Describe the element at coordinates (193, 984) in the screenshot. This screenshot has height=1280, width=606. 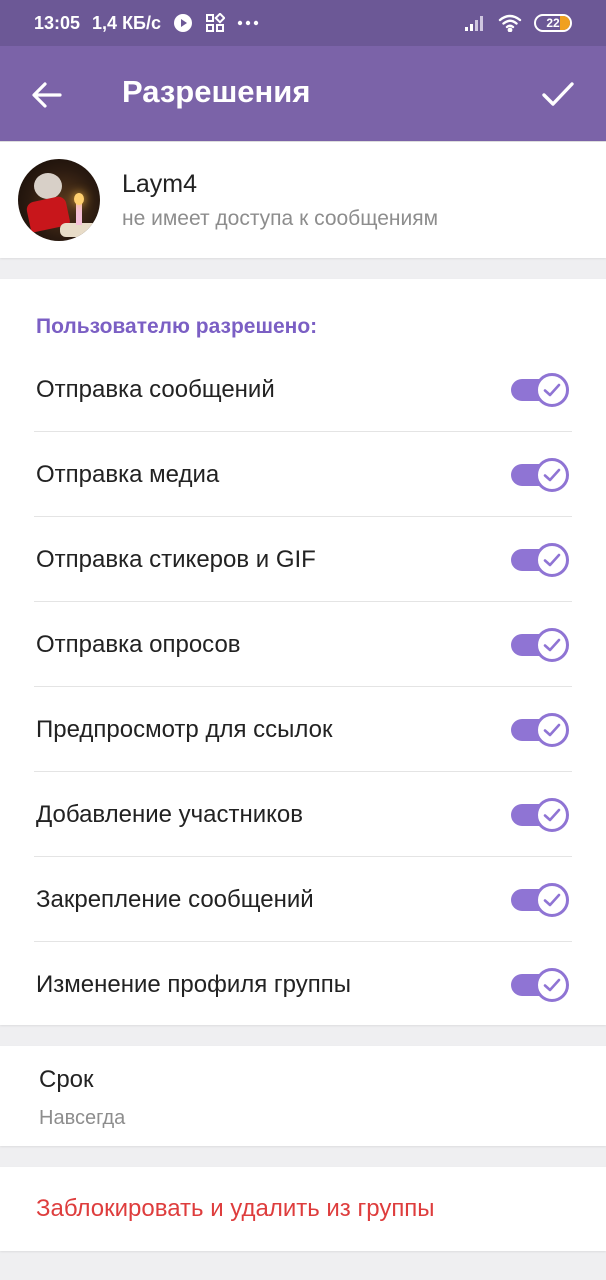
I see `permission-label: Изменение профиля группы` at that location.